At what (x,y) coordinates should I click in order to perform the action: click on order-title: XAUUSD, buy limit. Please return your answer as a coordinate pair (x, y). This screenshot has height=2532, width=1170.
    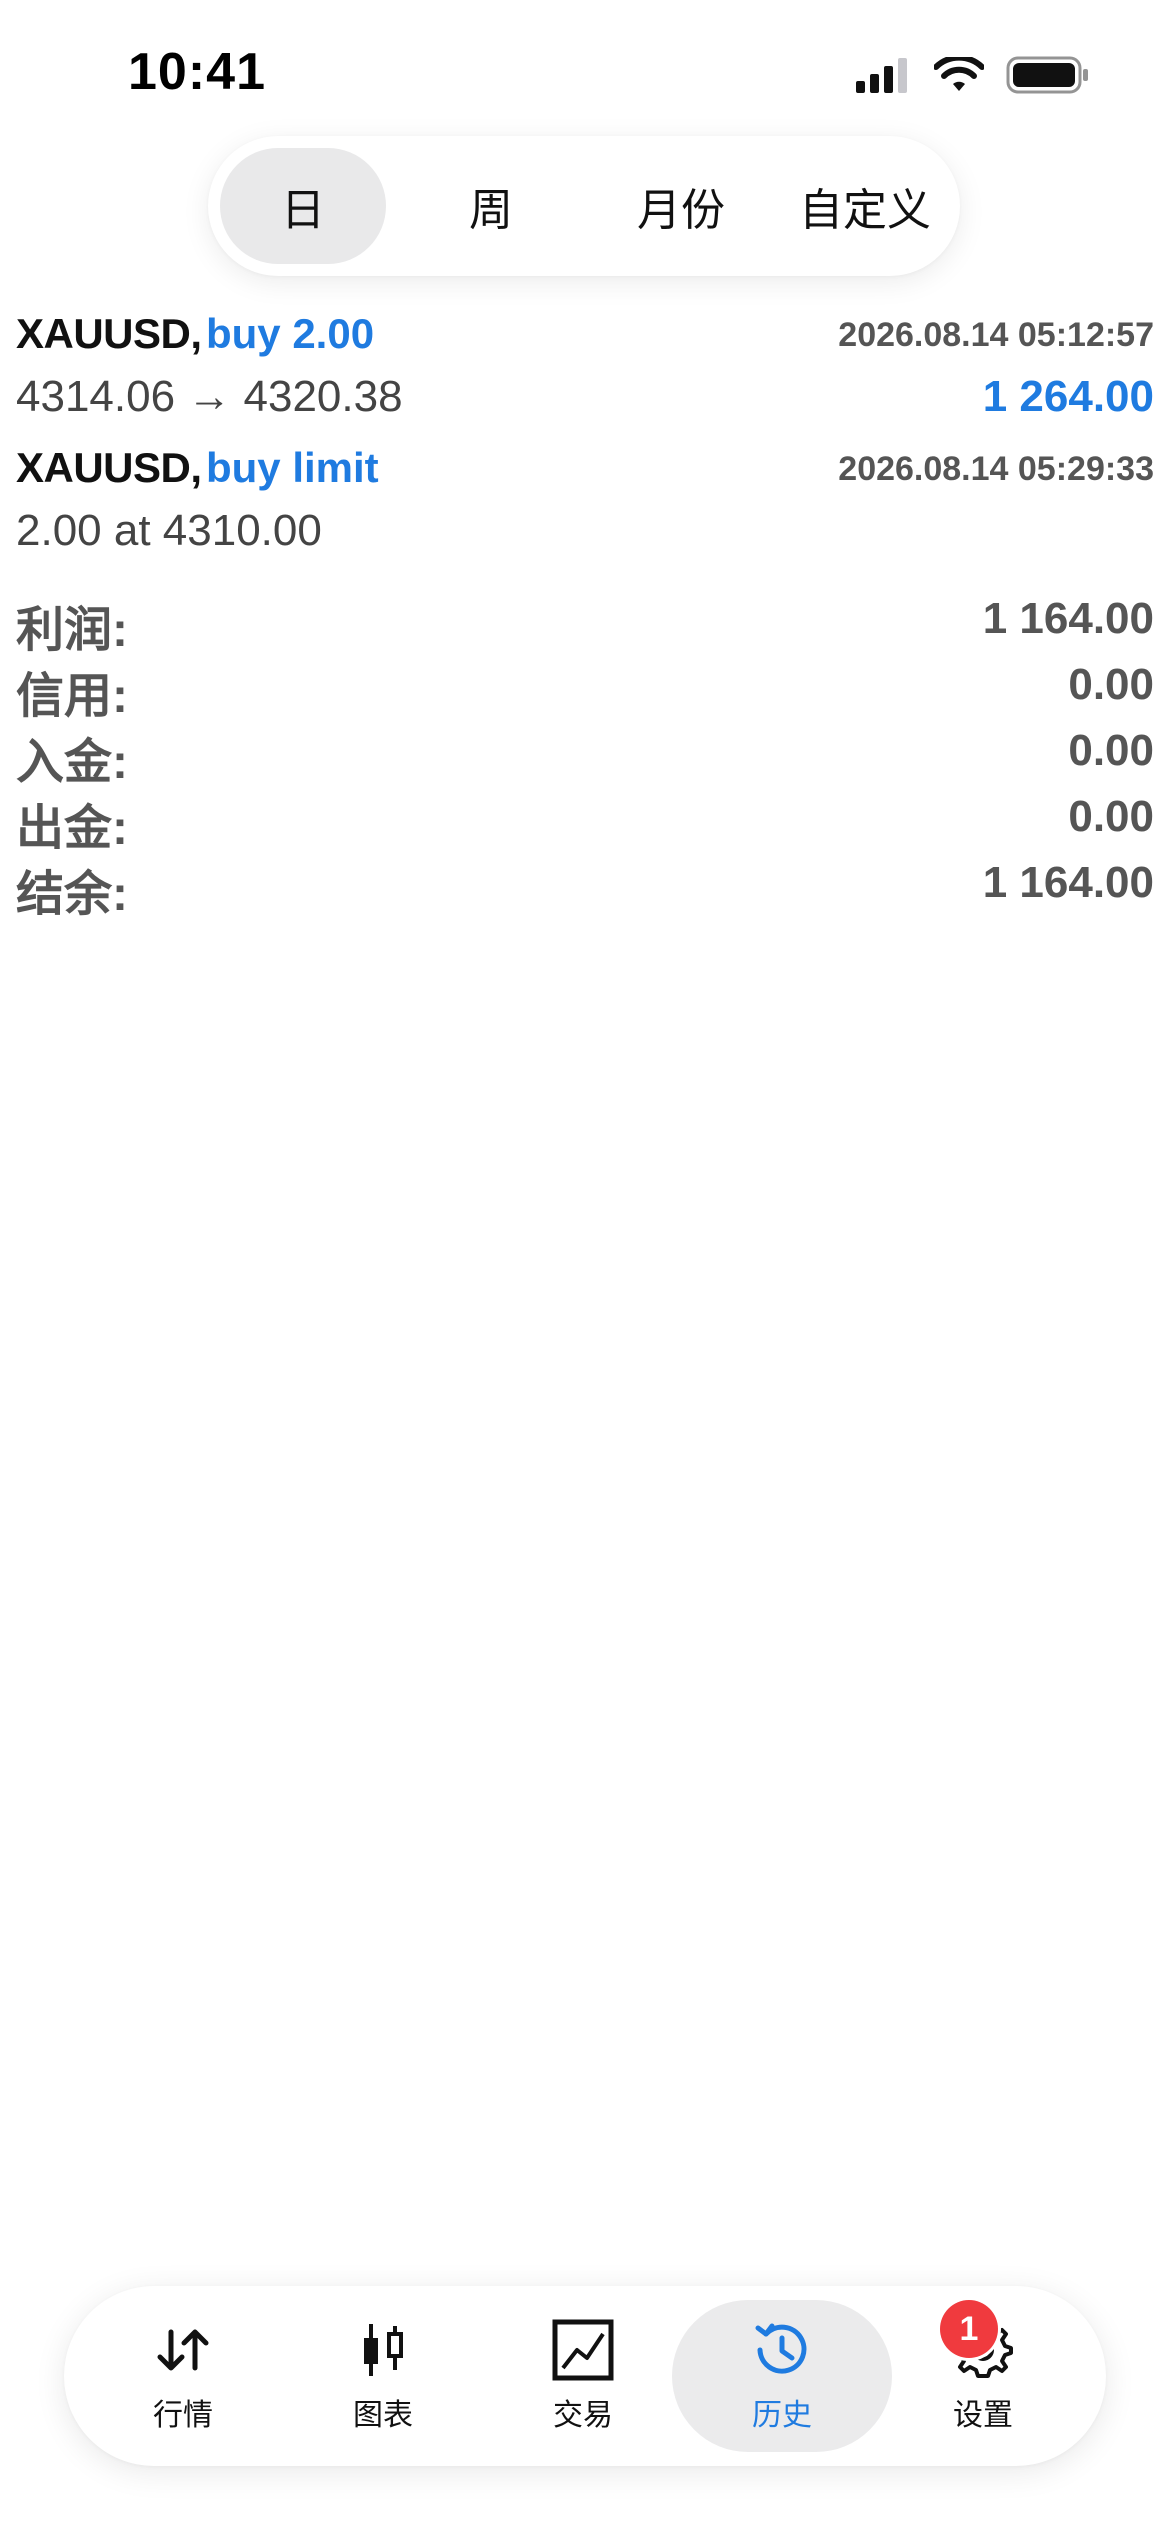
    Looking at the image, I should click on (197, 468).